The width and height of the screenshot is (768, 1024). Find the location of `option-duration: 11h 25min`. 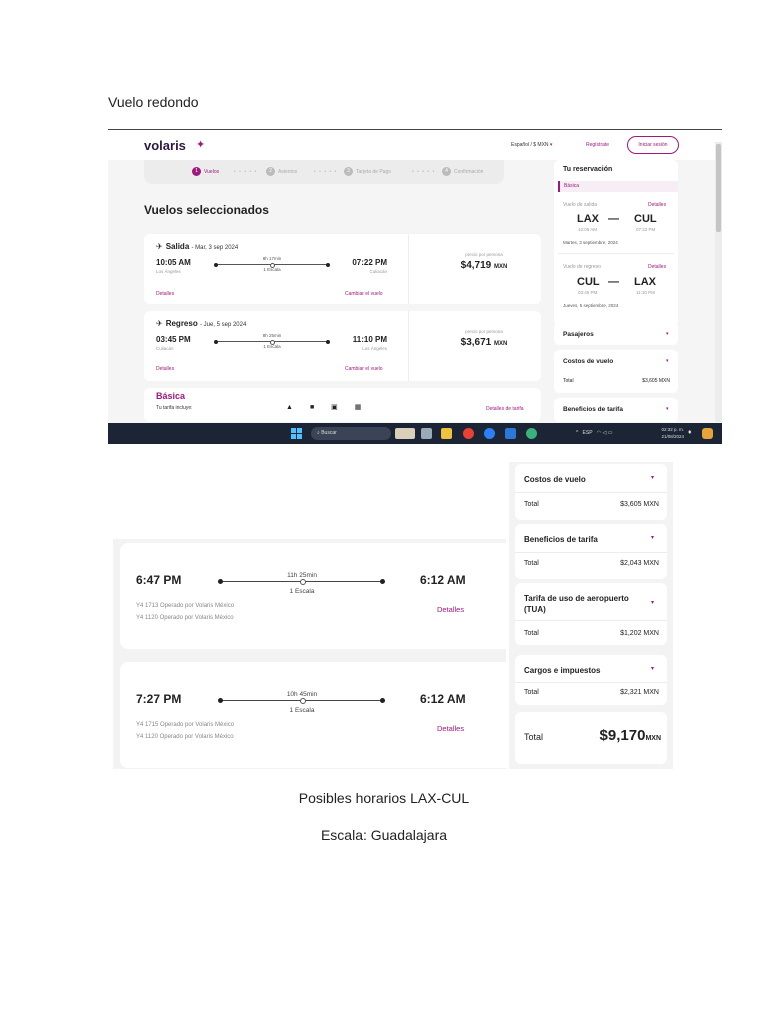

option-duration: 11h 25min is located at coordinates (302, 575).